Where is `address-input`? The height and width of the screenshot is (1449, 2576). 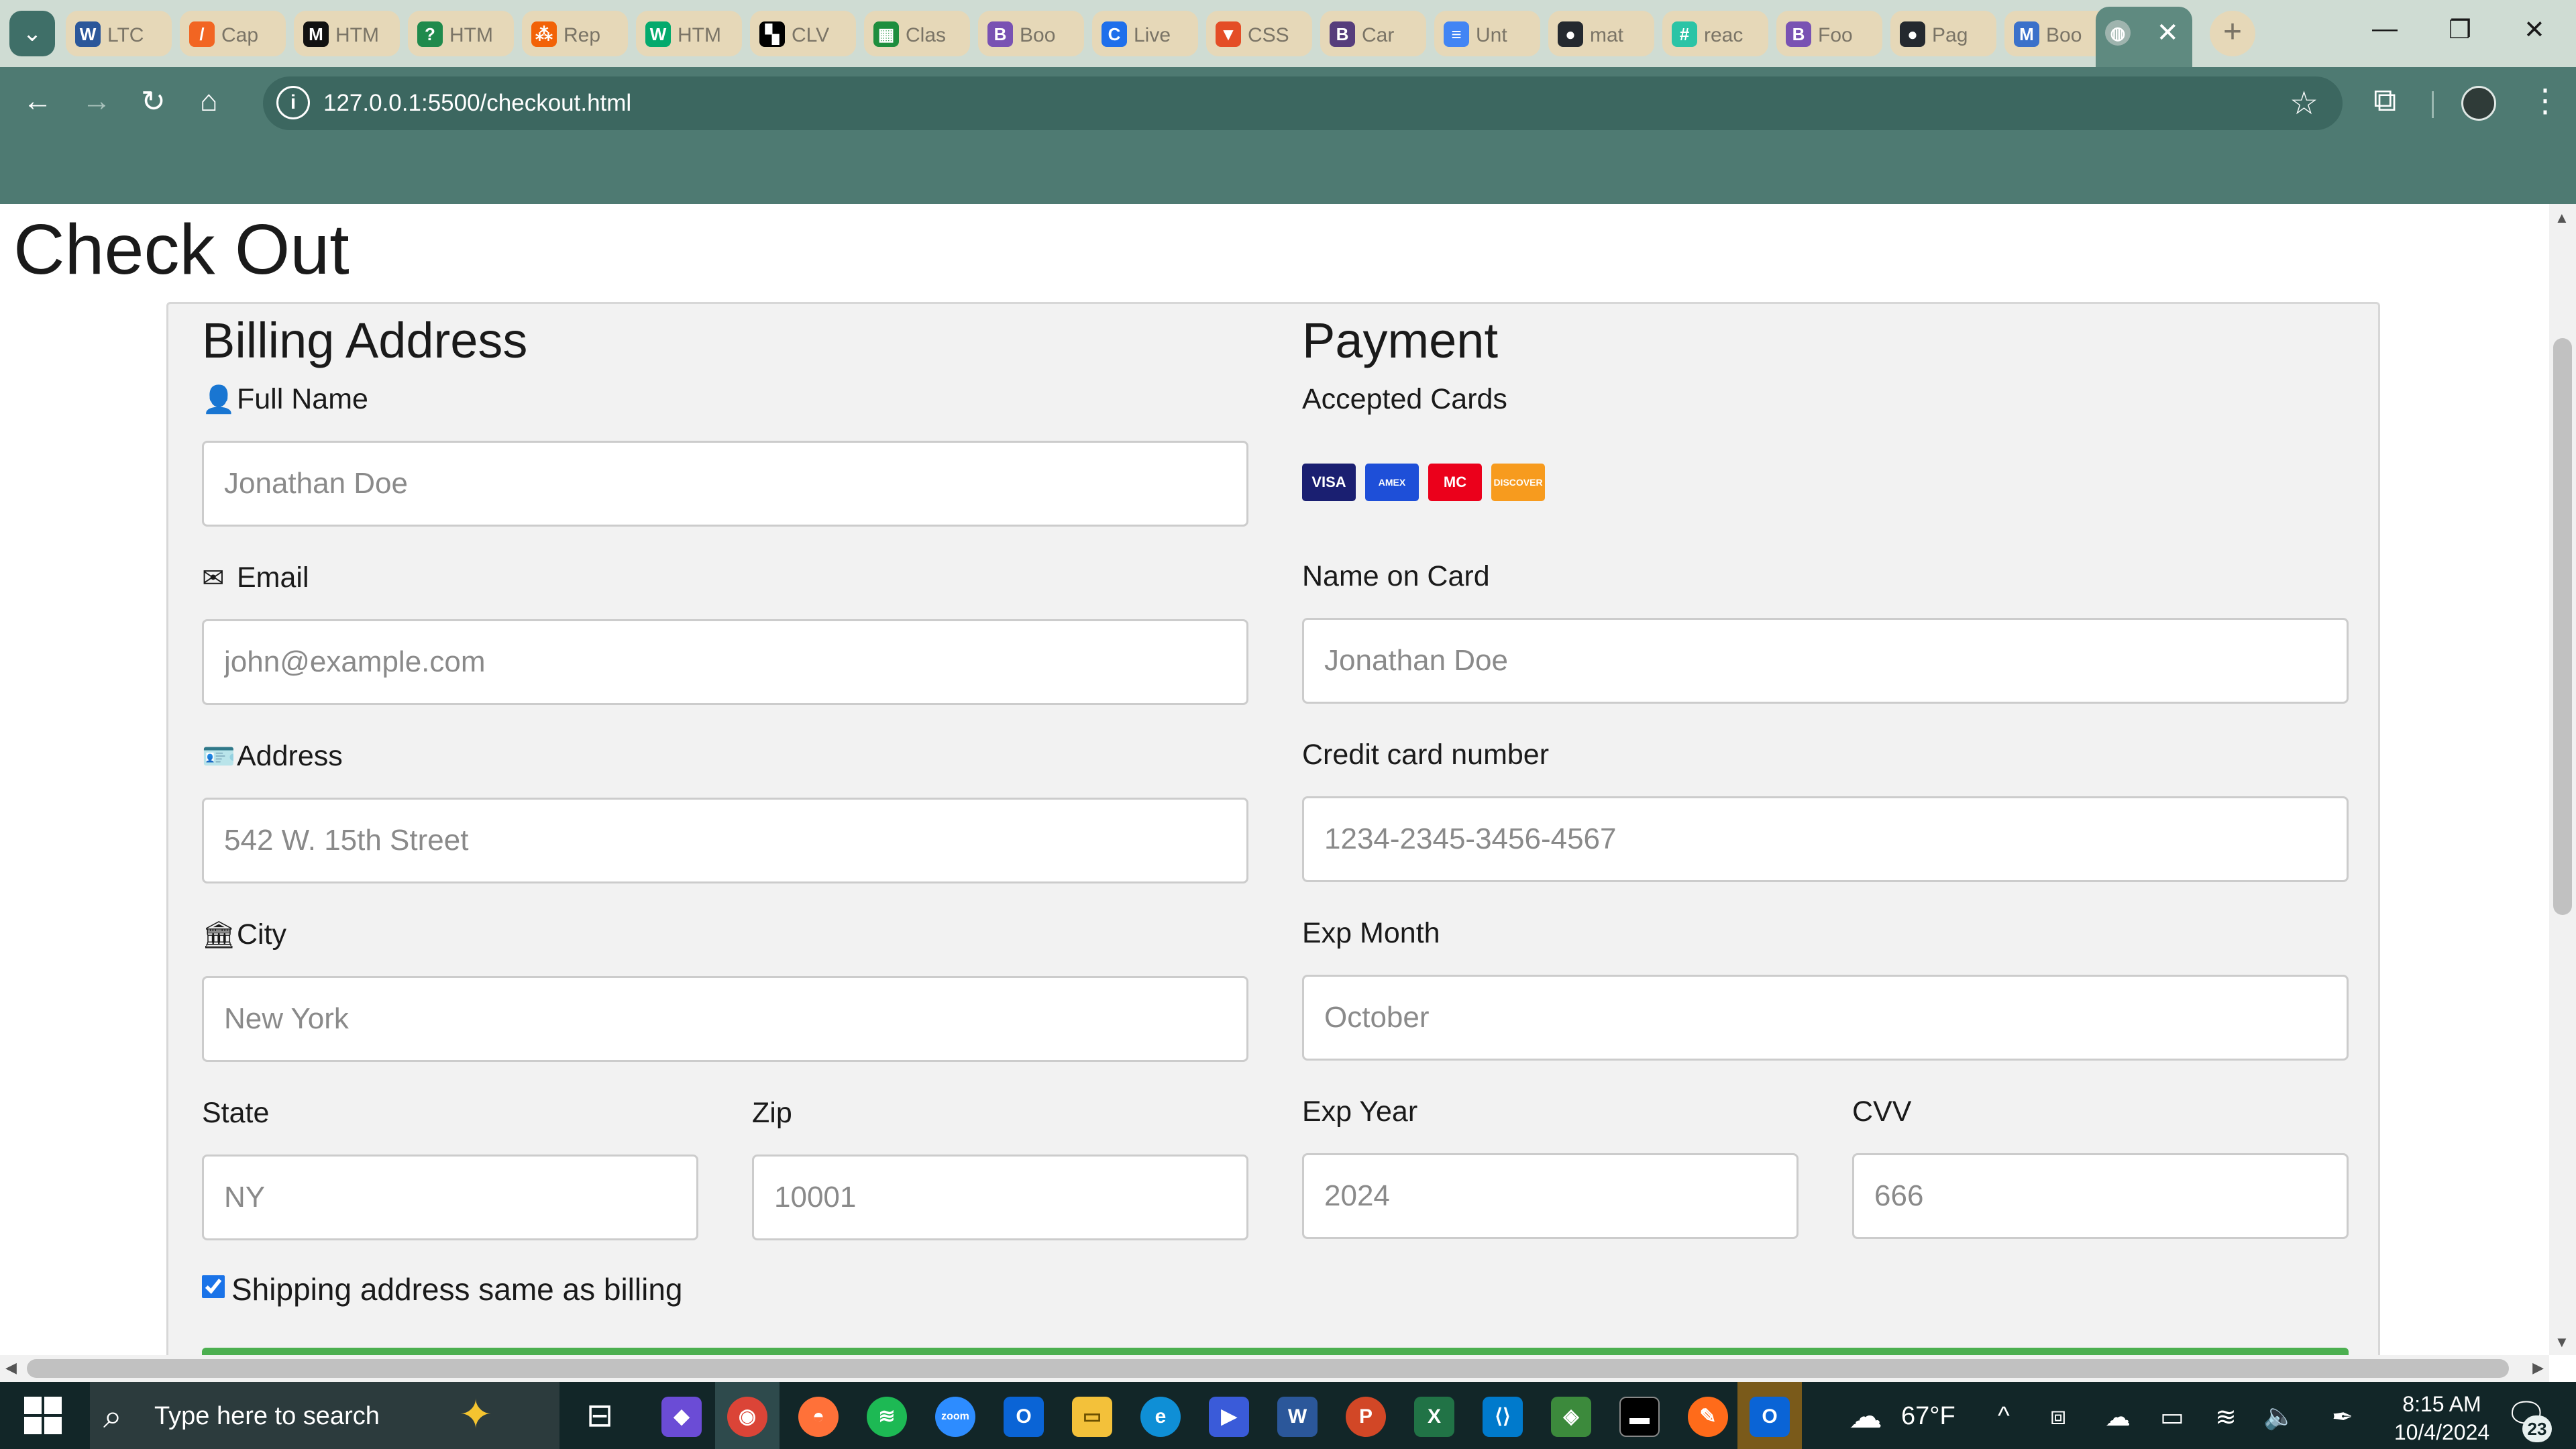 address-input is located at coordinates (725, 840).